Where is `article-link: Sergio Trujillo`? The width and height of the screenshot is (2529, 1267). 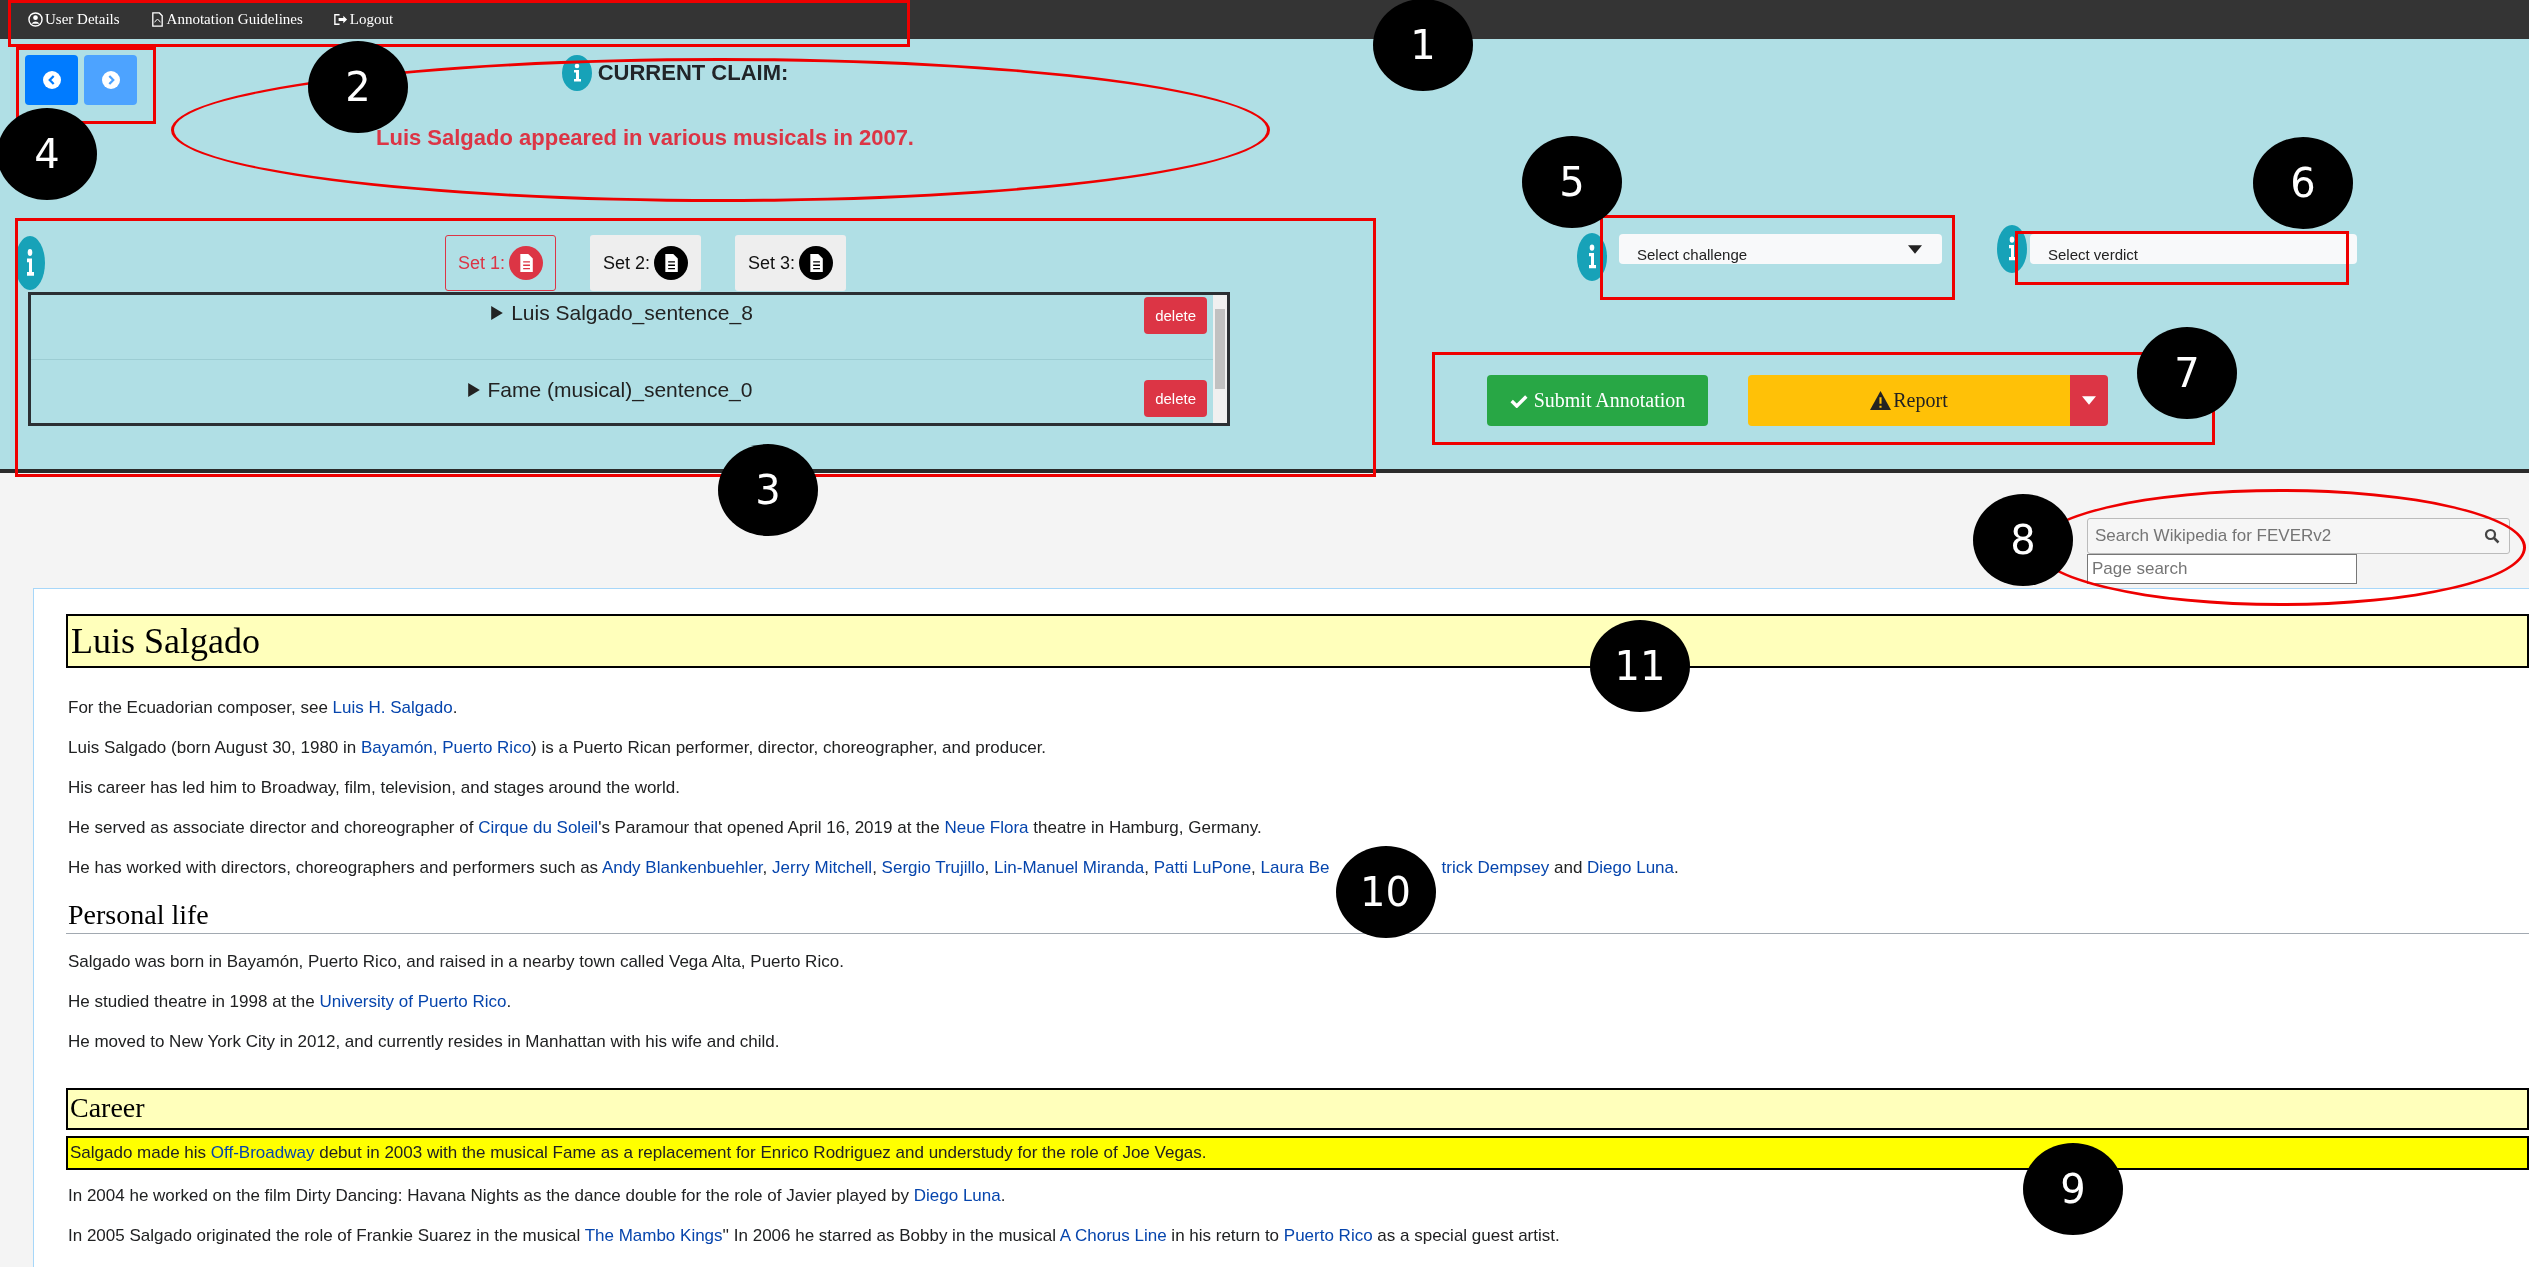
article-link: Sergio Trujillo is located at coordinates (933, 867).